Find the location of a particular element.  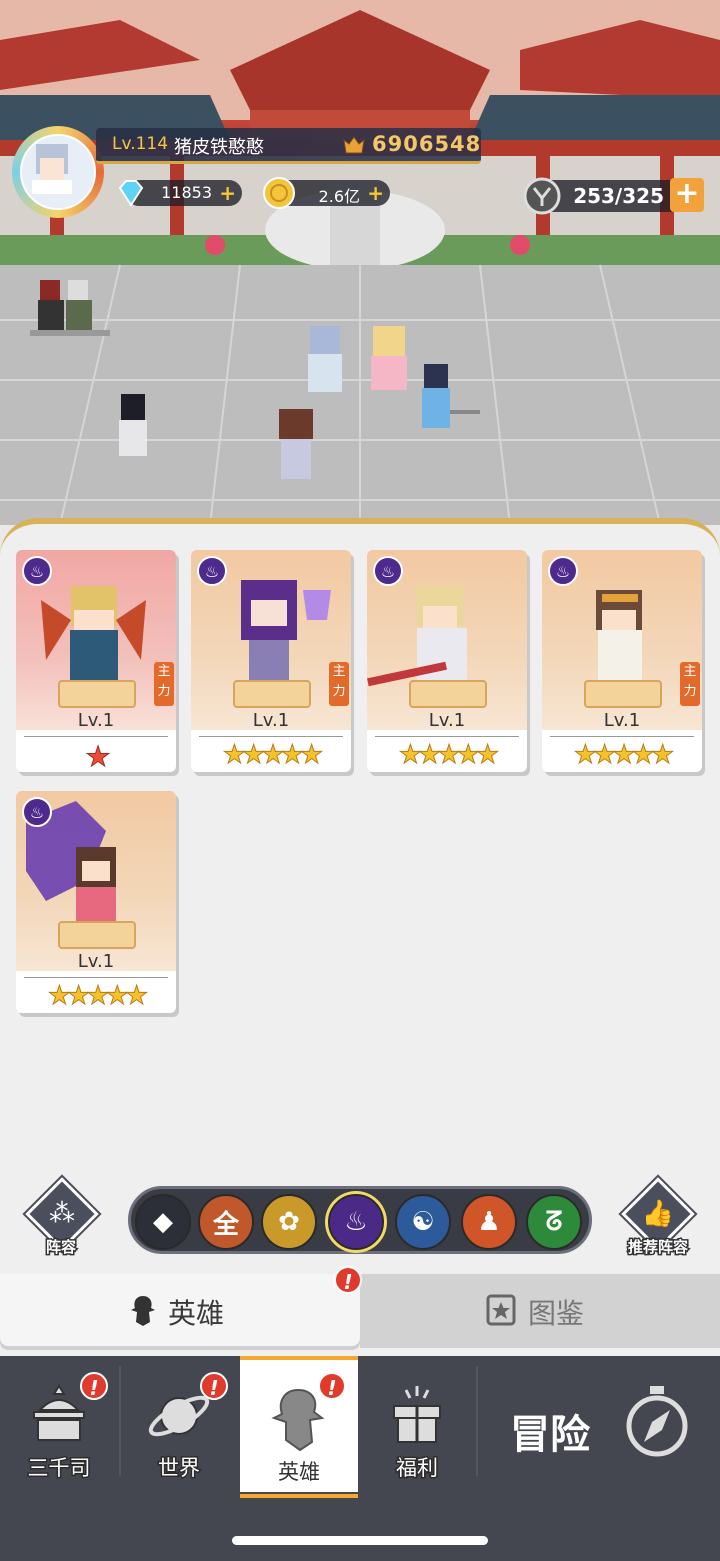

player-level: Lv.114 is located at coordinates (140, 144).